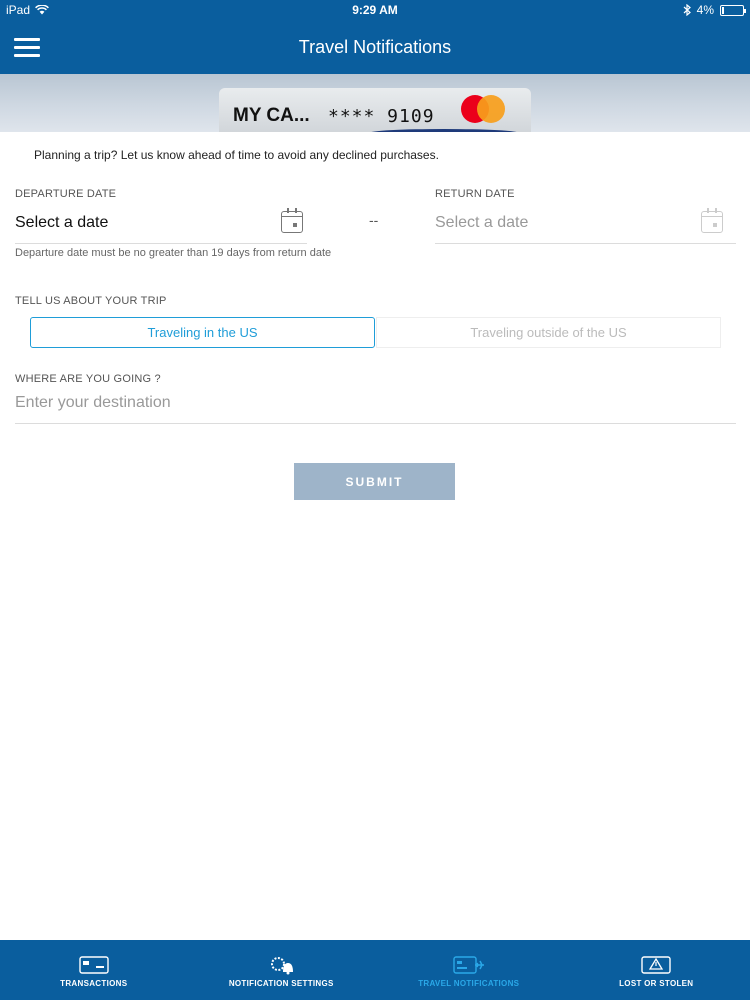 The width and height of the screenshot is (750, 1000). What do you see at coordinates (91, 301) in the screenshot?
I see `trip-type-label: TELL US ABOUT YOUR TRIP` at bounding box center [91, 301].